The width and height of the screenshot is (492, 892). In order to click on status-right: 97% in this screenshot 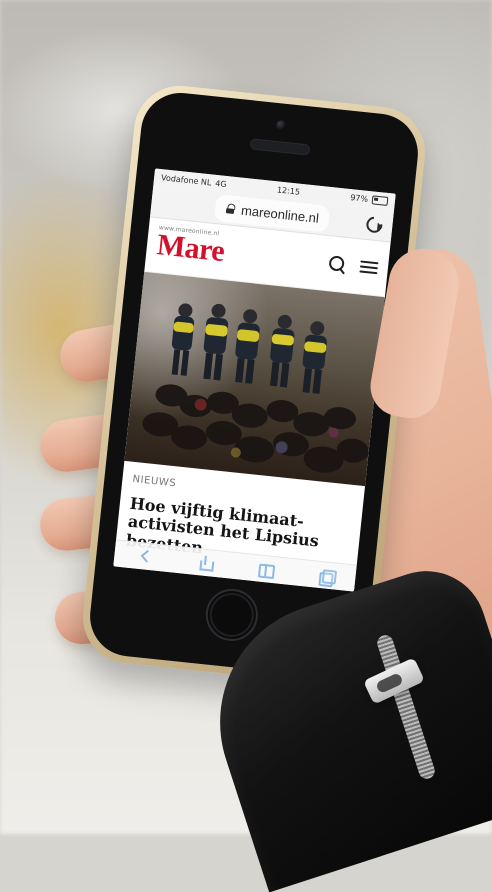, I will do `click(369, 199)`.